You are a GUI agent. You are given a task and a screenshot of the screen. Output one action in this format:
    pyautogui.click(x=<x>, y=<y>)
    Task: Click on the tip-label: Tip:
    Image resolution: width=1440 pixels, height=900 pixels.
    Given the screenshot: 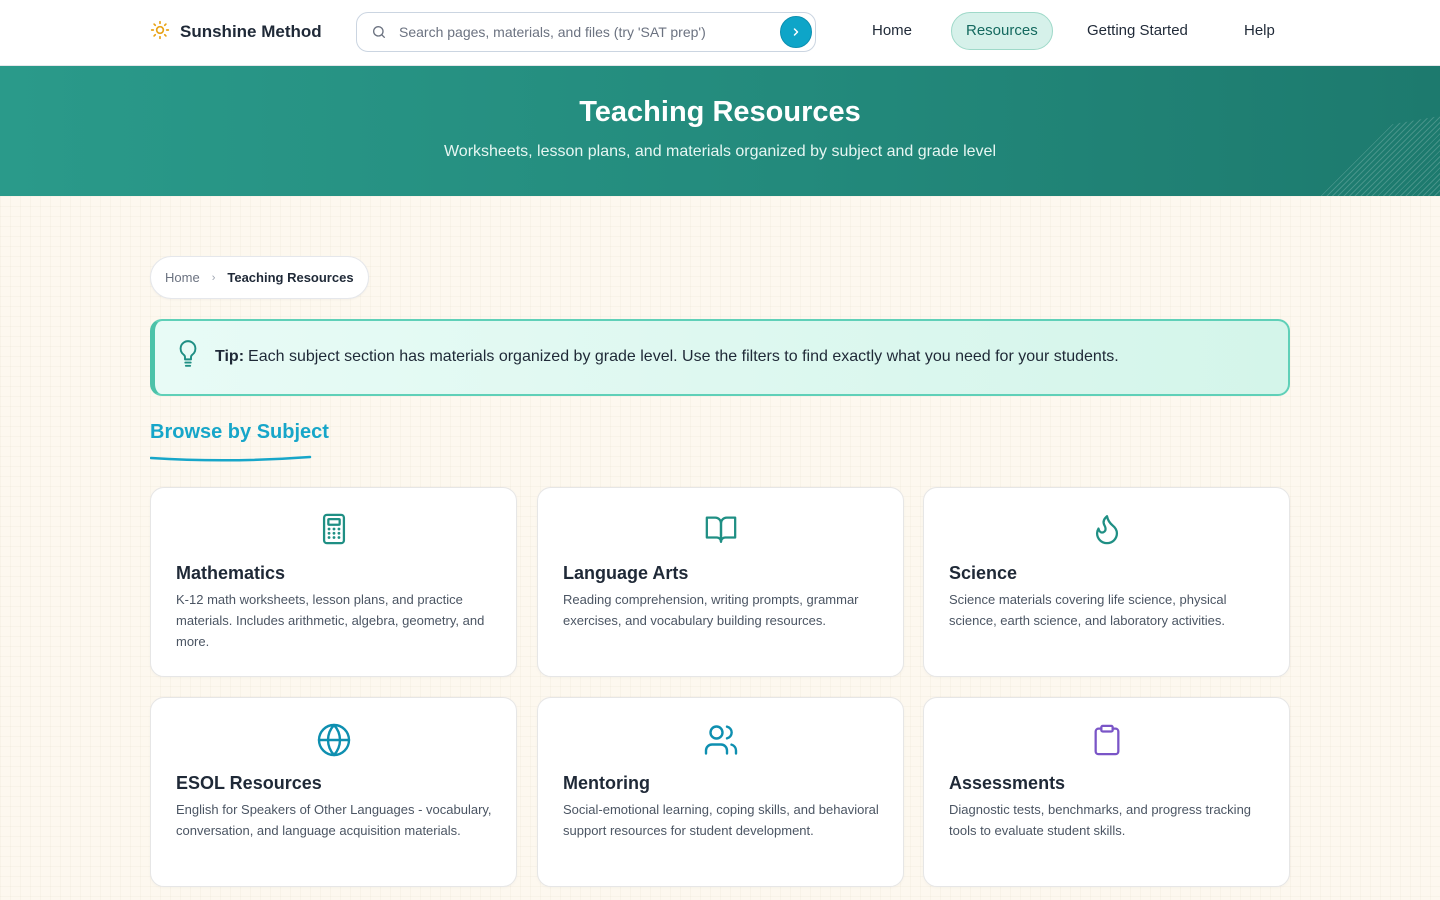 What is the action you would take?
    pyautogui.click(x=230, y=356)
    